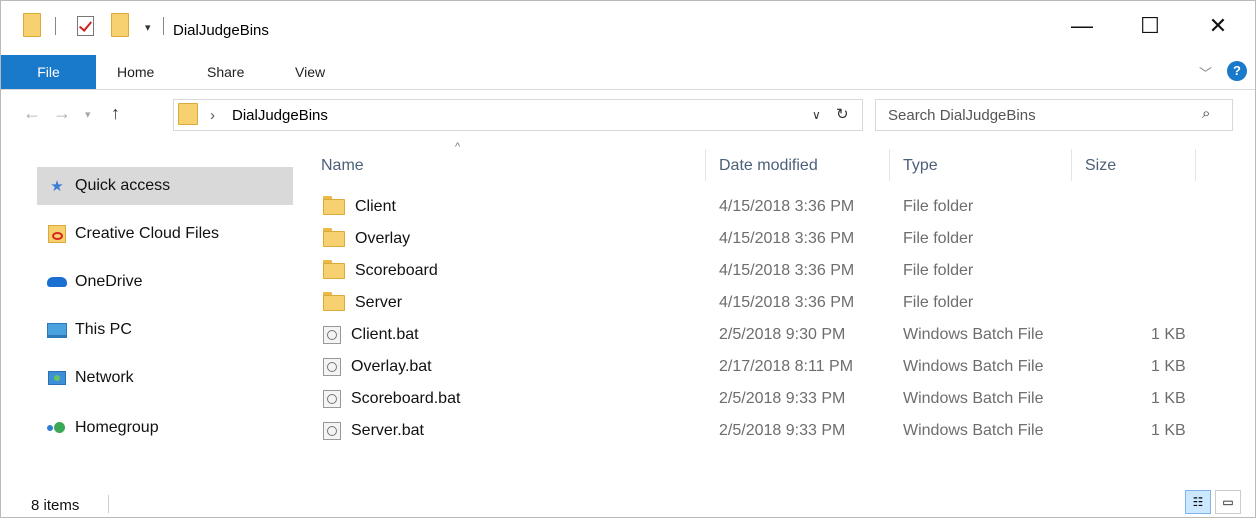 This screenshot has width=1256, height=518. Describe the element at coordinates (103, 329) in the screenshot. I see `sidebar-item-label: This PC` at that location.